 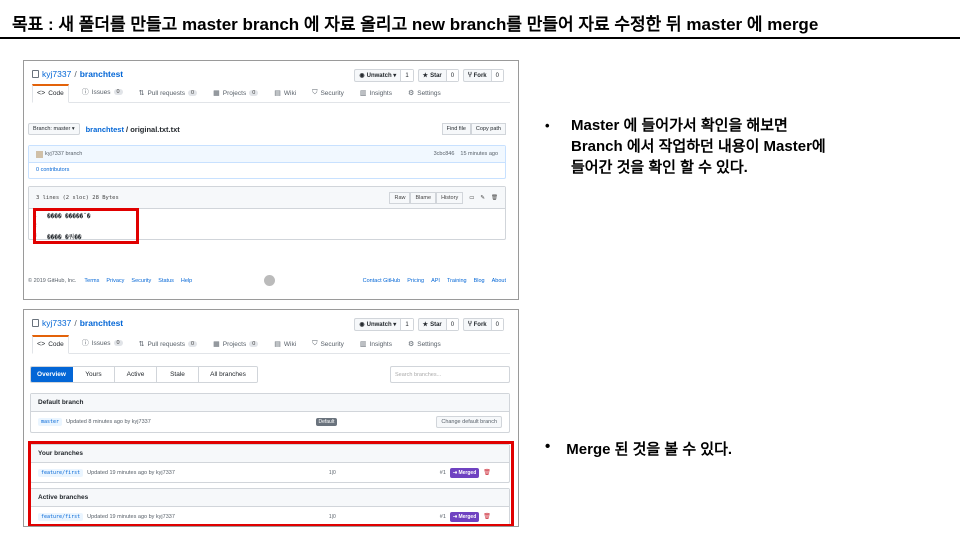 What do you see at coordinates (425, 325) in the screenshot?
I see `star-icon: ★` at bounding box center [425, 325].